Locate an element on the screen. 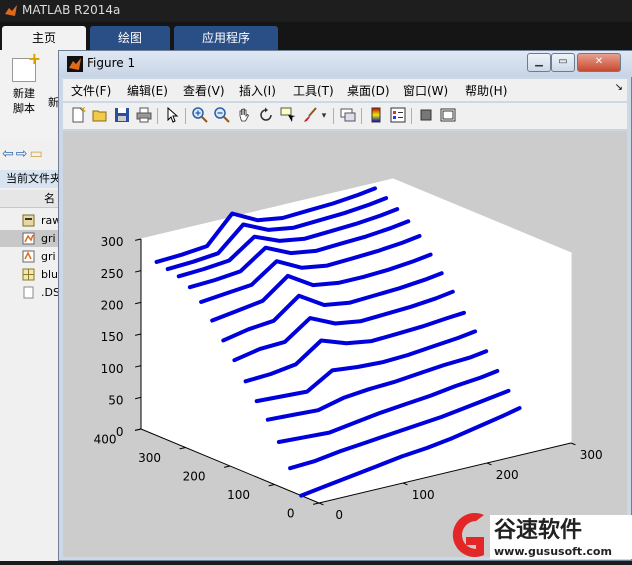 The width and height of the screenshot is (632, 565). file-name: blu is located at coordinates (50, 274).